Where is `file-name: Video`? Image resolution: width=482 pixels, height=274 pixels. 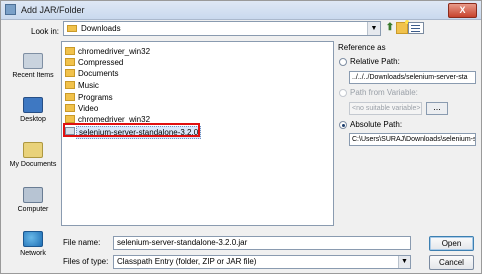 file-name: Video is located at coordinates (88, 108).